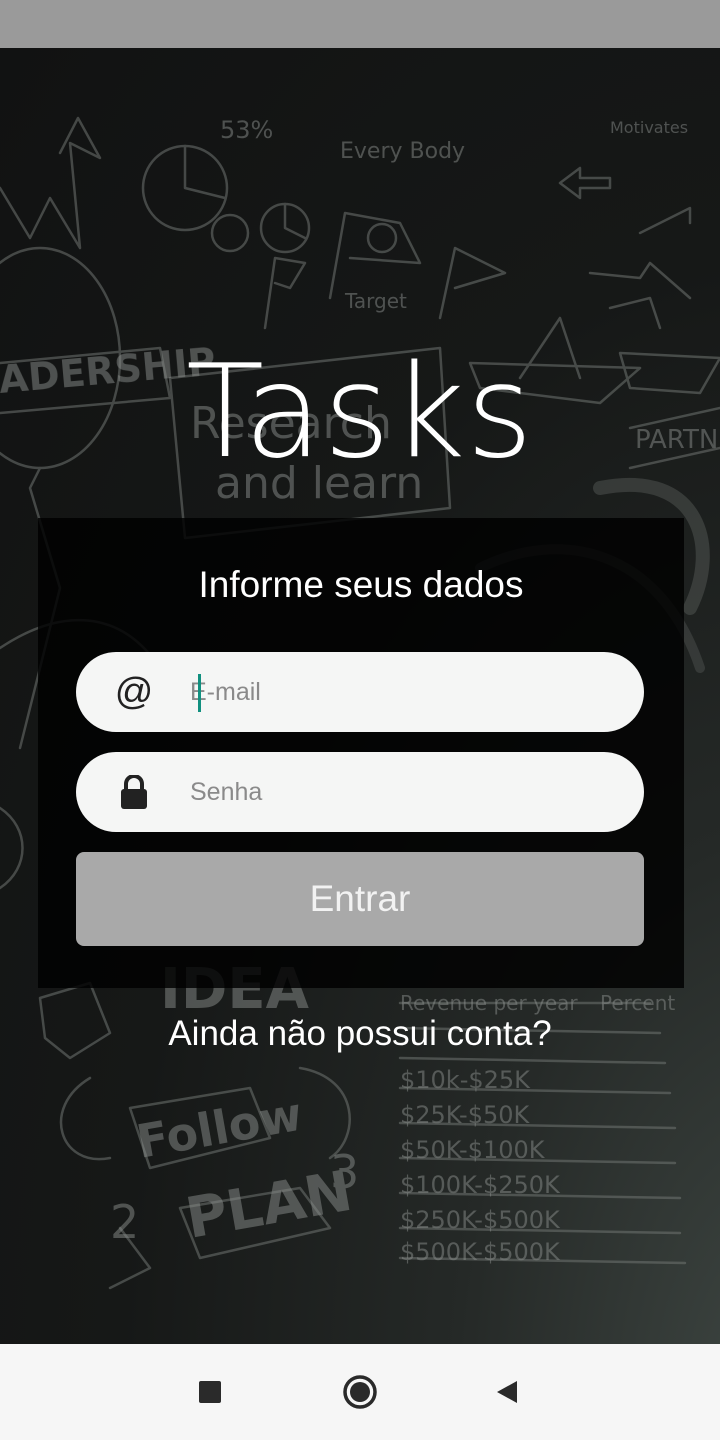 This screenshot has width=720, height=1440. I want to click on signup-link: Ainda não possui conta?, so click(360, 1034).